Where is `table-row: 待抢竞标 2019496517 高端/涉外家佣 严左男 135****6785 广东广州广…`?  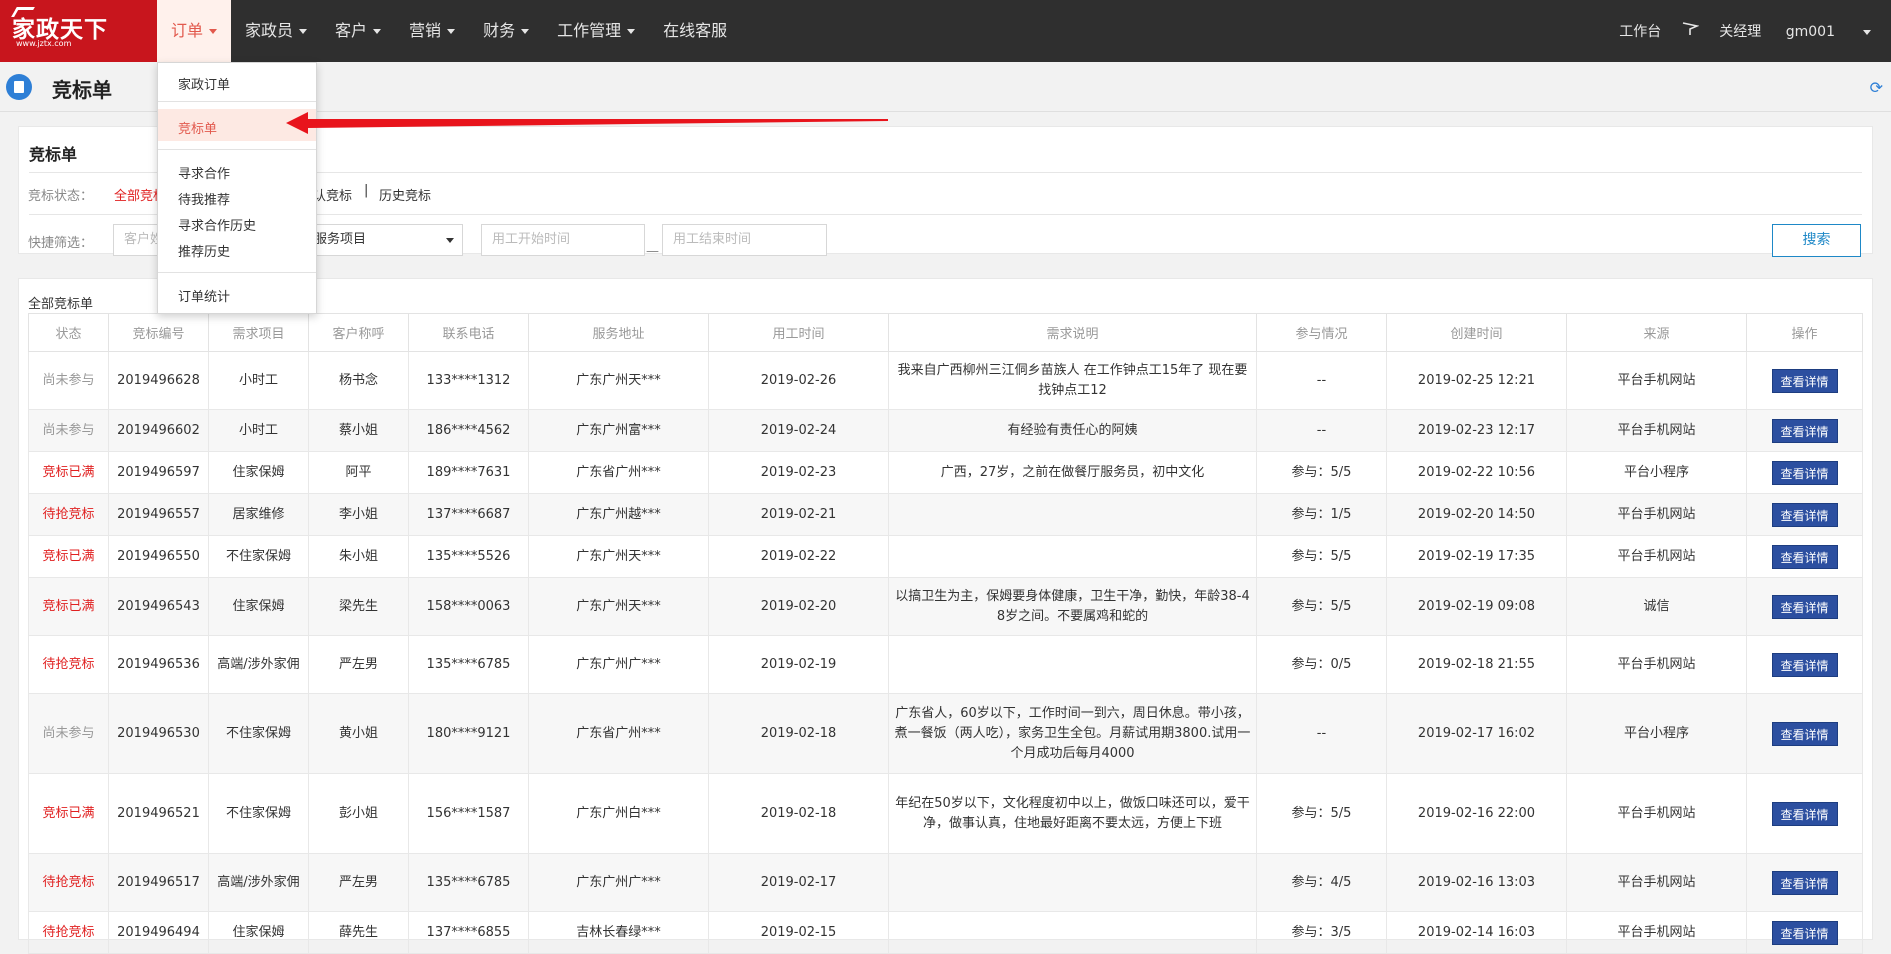 table-row: 待抢竞标 2019496517 高端/涉外家佣 严左男 135****6785 广东广州广… is located at coordinates (945, 882).